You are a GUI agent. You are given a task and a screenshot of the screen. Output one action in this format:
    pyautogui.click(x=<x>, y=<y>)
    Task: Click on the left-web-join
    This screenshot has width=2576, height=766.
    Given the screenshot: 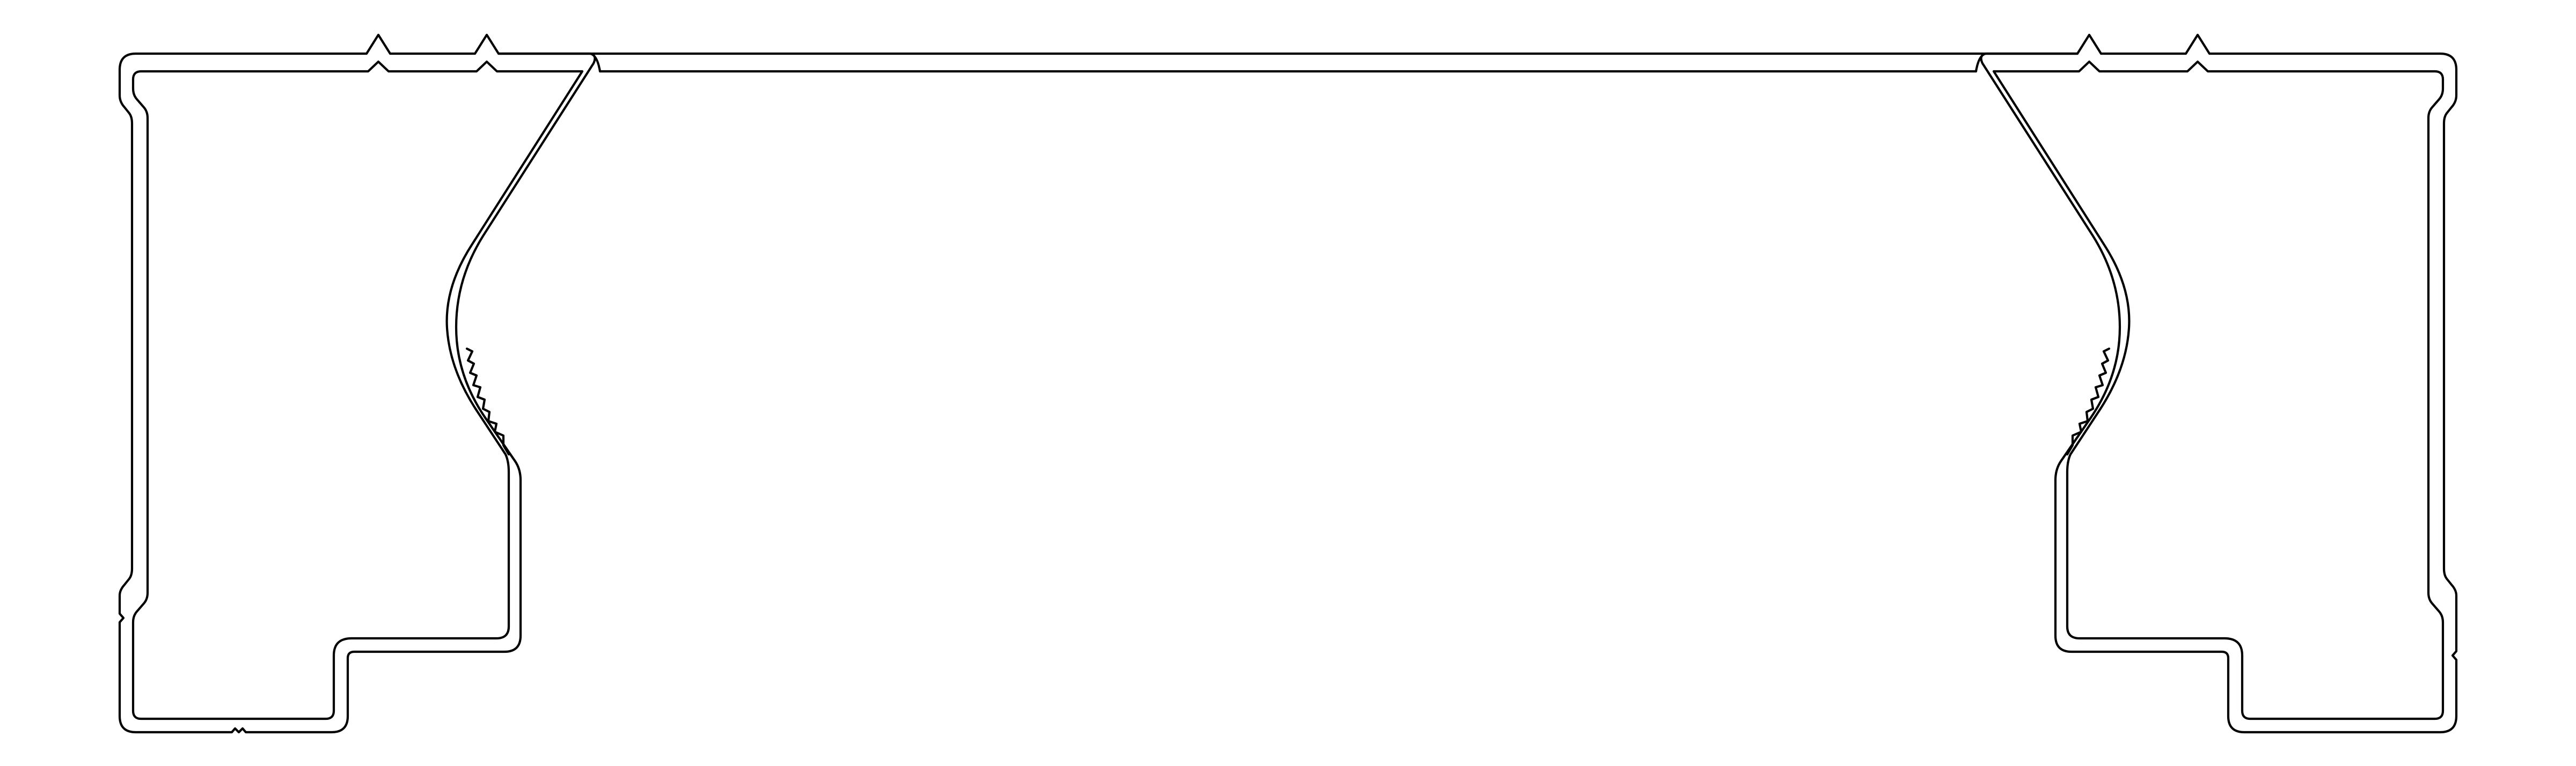 What is the action you would take?
    pyautogui.click(x=595, y=62)
    